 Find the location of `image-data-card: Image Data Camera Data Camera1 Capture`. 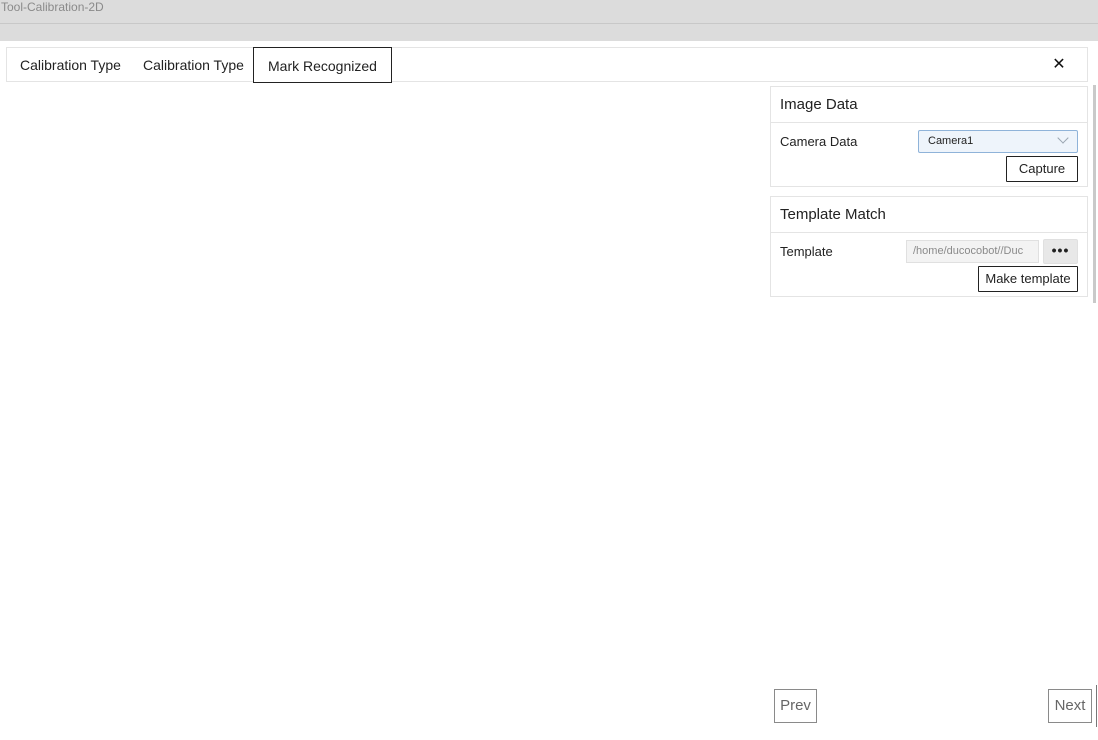

image-data-card: Image Data Camera Data Camera1 Capture is located at coordinates (929, 136).